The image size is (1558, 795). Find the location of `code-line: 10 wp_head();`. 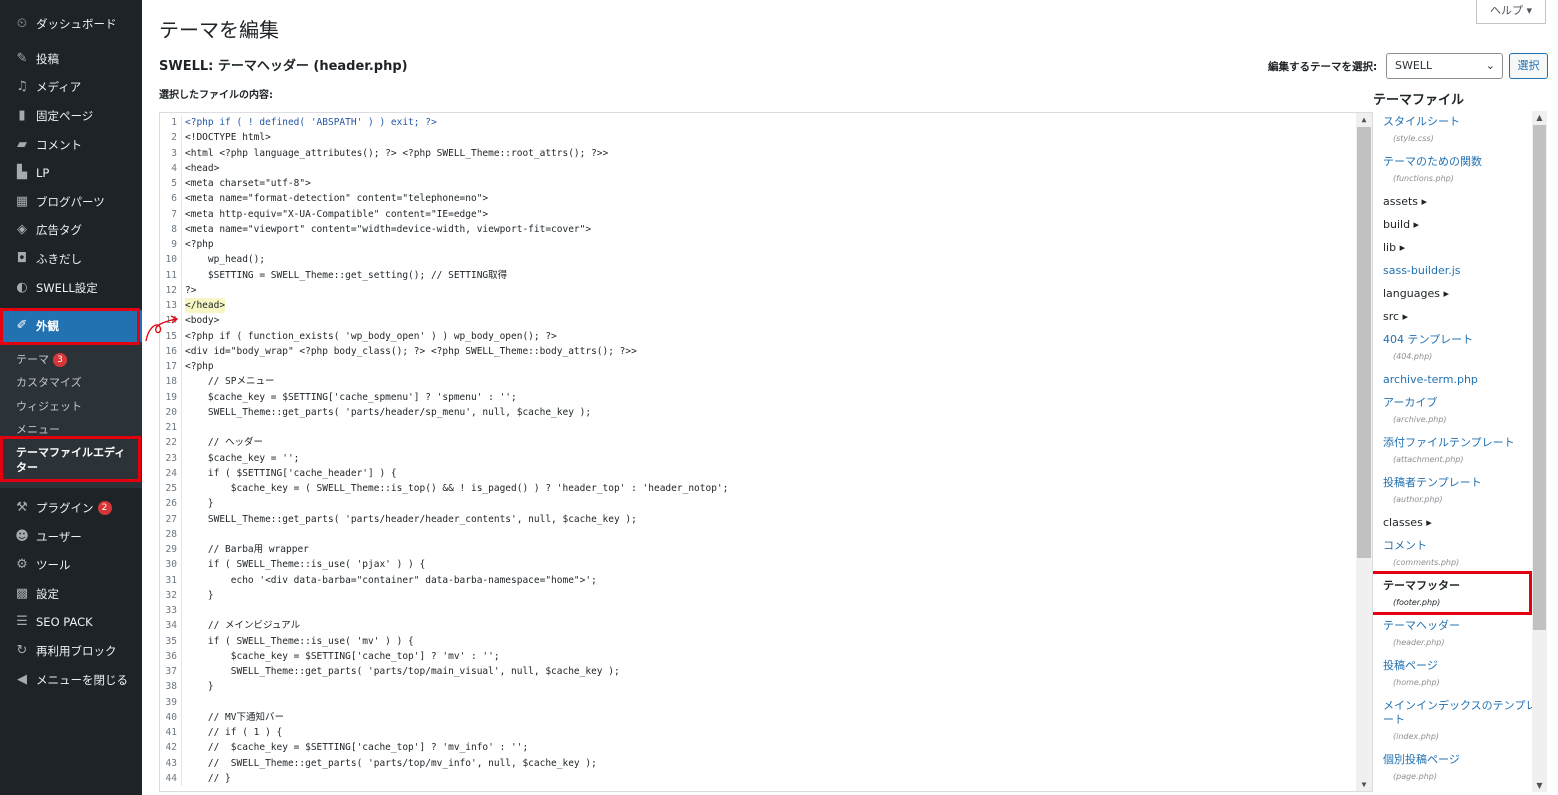

code-line: 10 wp_head(); is located at coordinates (757, 260).